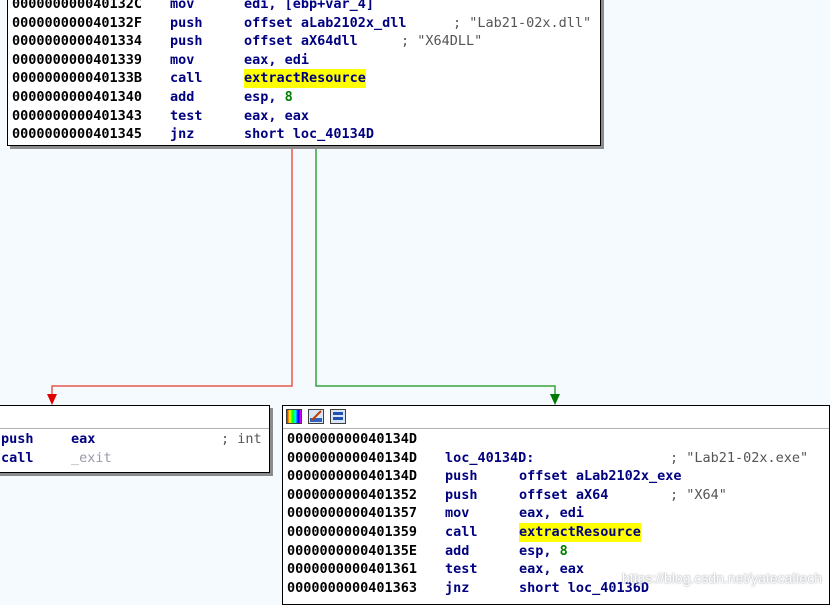 The image size is (830, 605). Describe the element at coordinates (91, 457) in the screenshot. I see `operand: _exit` at that location.